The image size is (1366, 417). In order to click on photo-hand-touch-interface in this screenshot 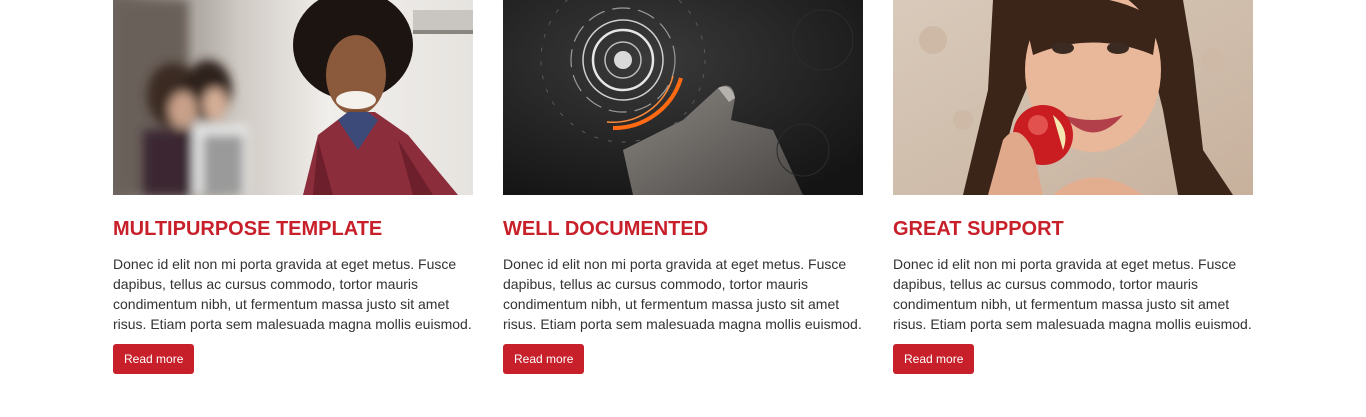, I will do `click(683, 97)`.